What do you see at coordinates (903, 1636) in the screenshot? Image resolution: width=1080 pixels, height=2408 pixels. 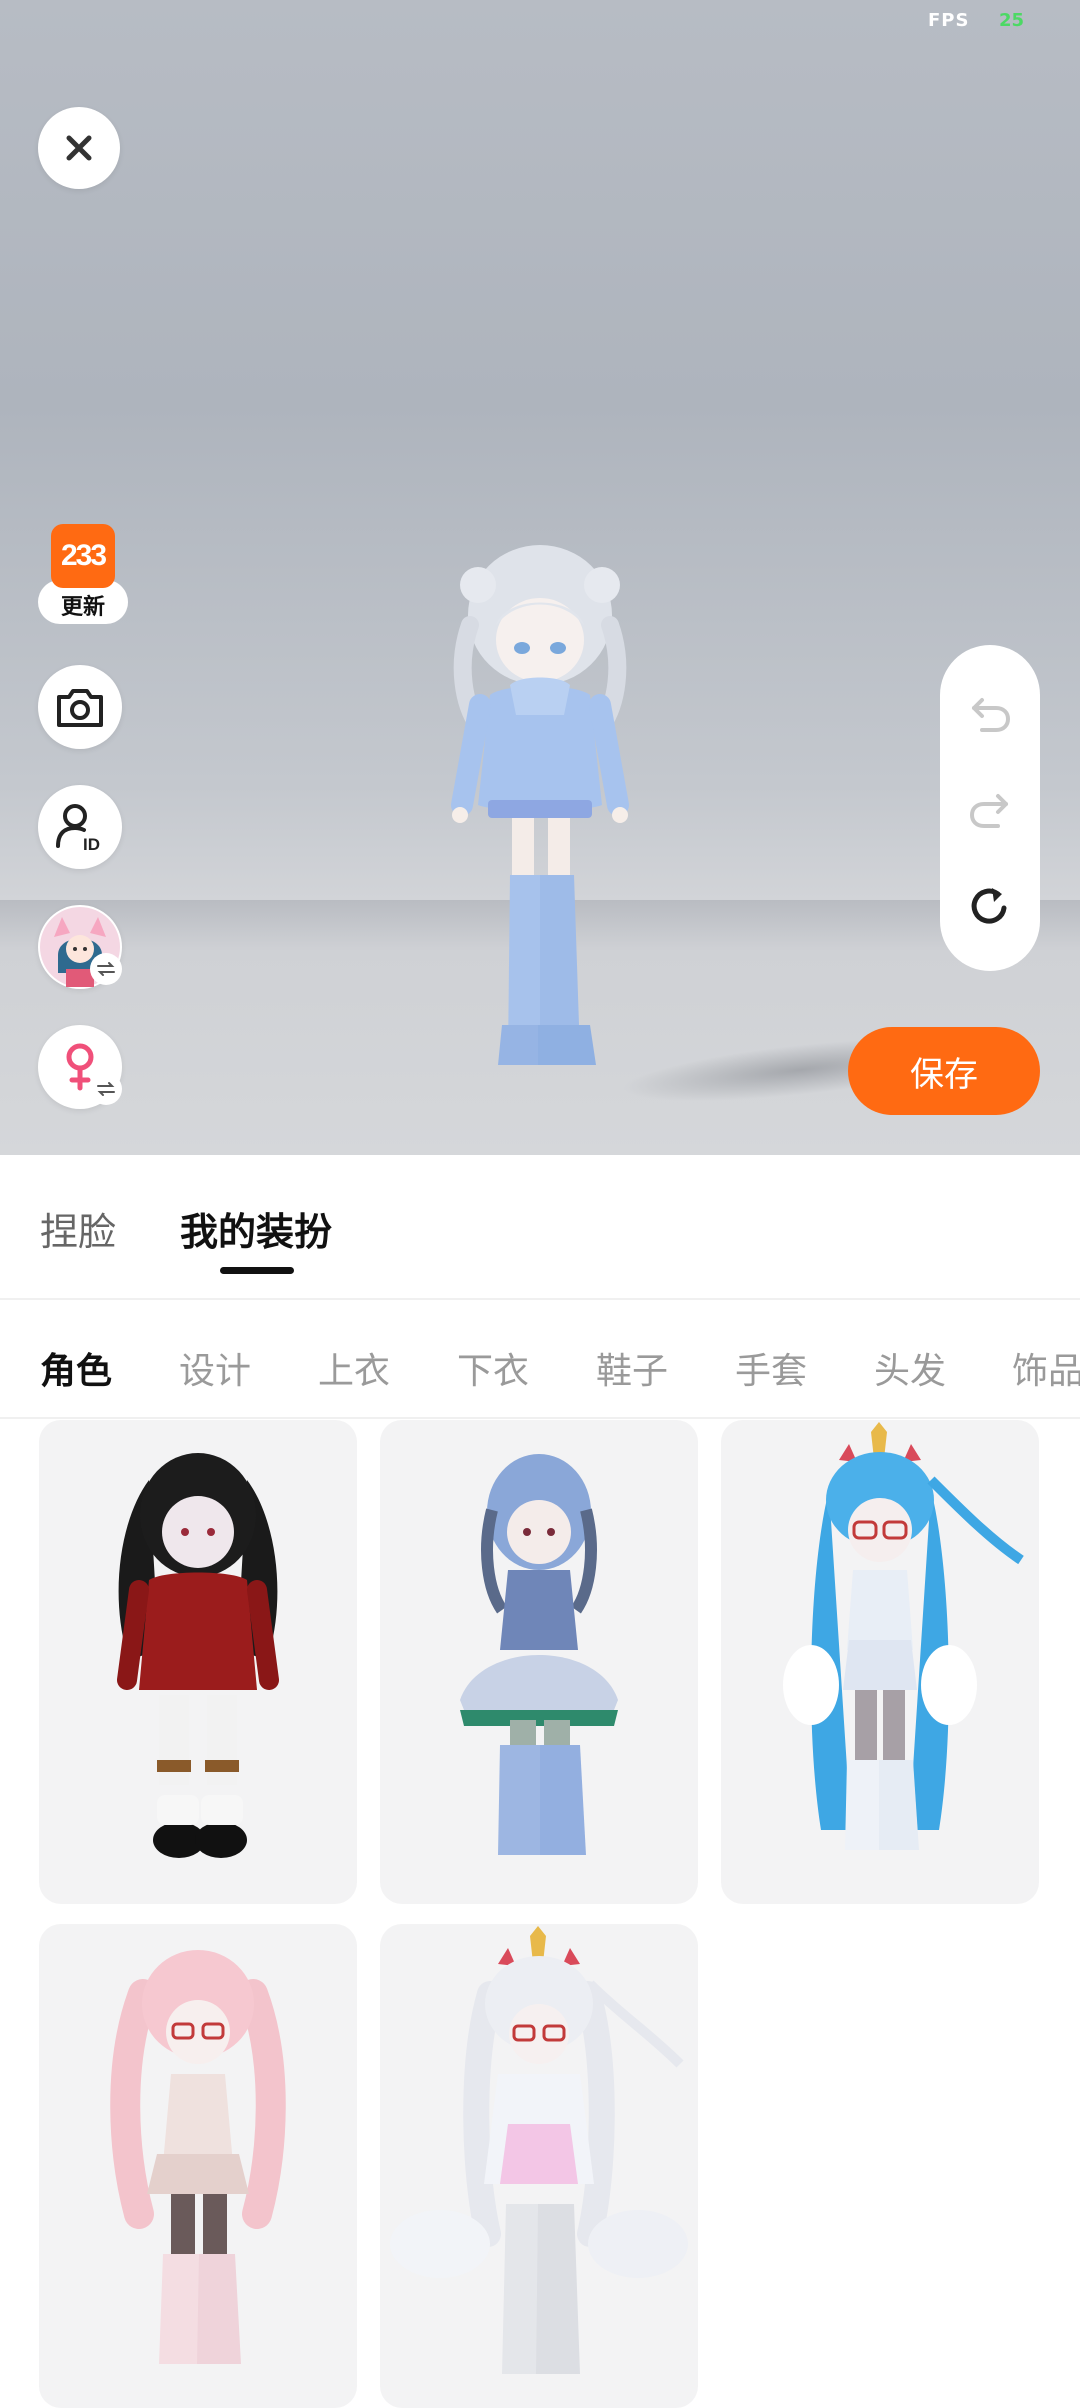 I see `outfit-thumbnail-unicorn-blue` at bounding box center [903, 1636].